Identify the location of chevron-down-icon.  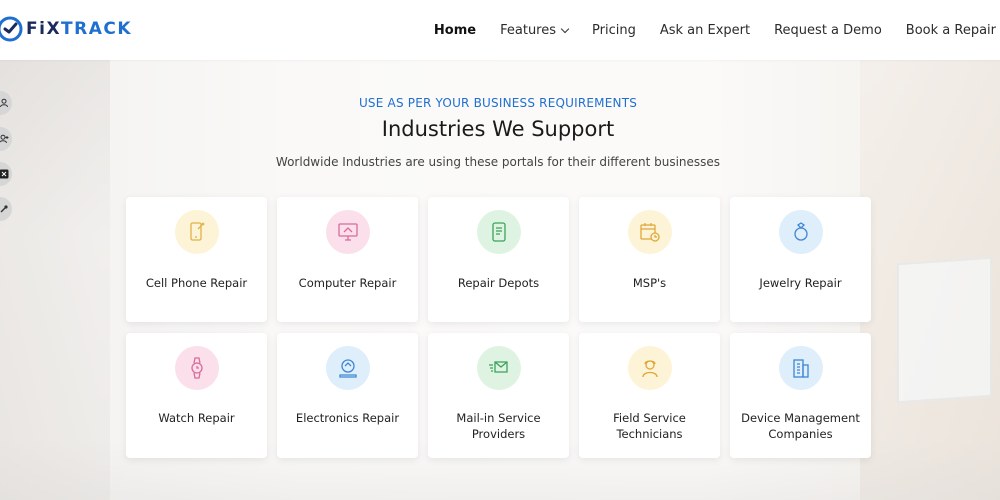
(565, 28).